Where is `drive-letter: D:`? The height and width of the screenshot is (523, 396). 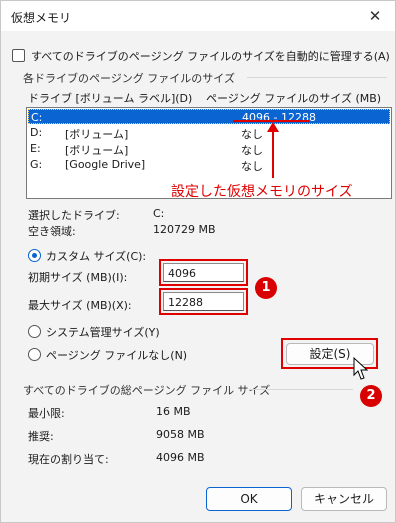 drive-letter: D: is located at coordinates (36, 132).